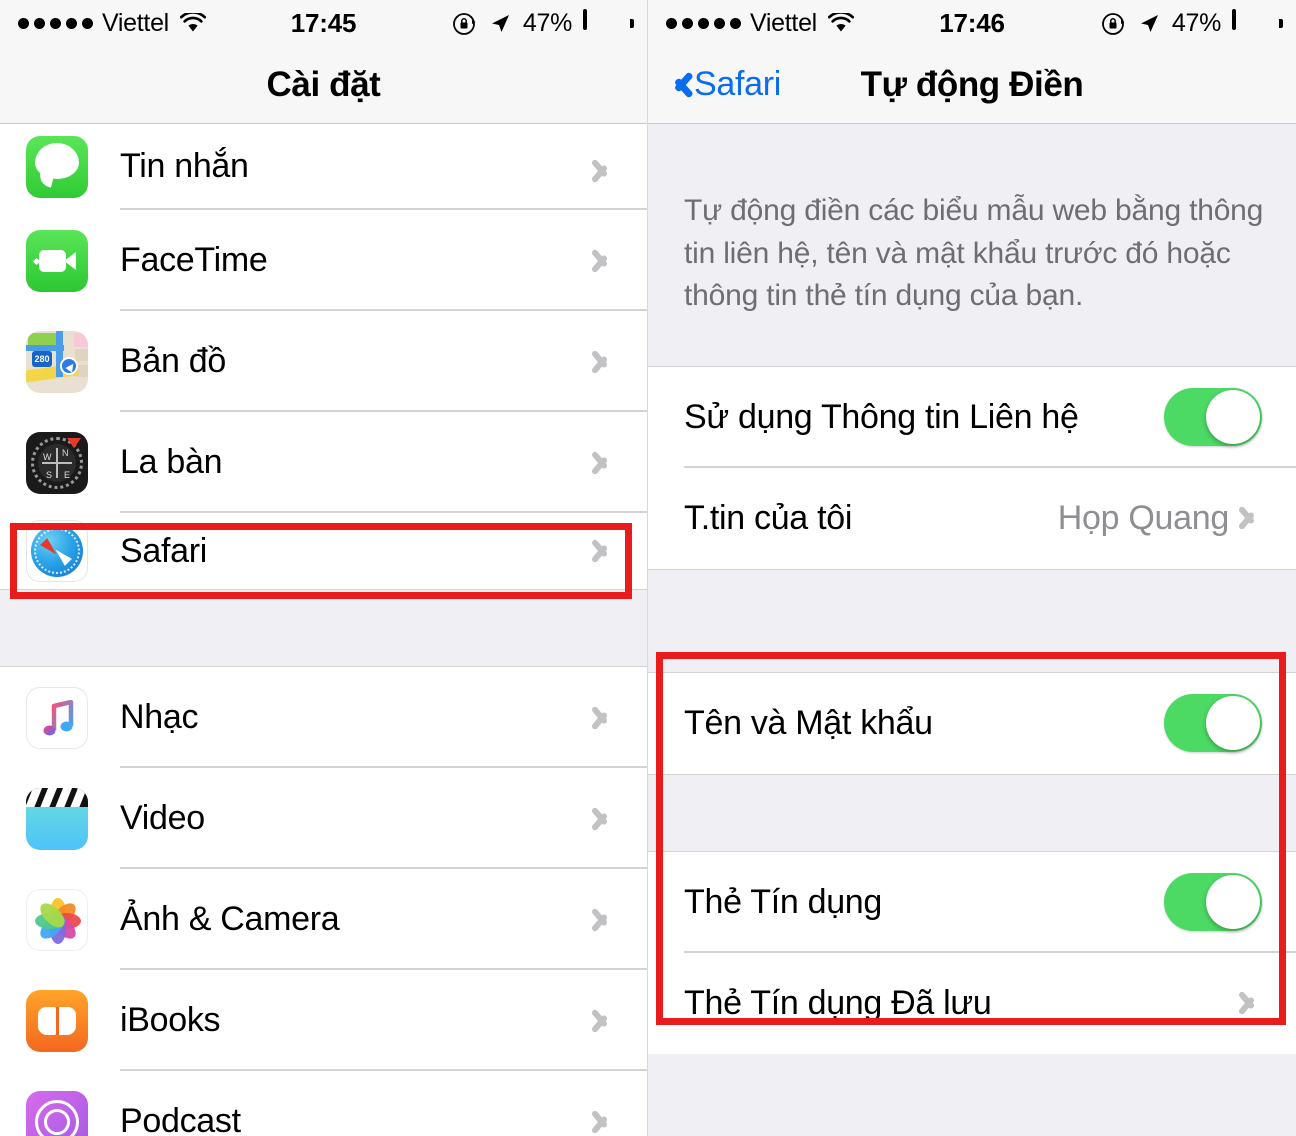 The width and height of the screenshot is (1296, 1136). What do you see at coordinates (49, 474) in the screenshot?
I see `compass-south-label: S` at bounding box center [49, 474].